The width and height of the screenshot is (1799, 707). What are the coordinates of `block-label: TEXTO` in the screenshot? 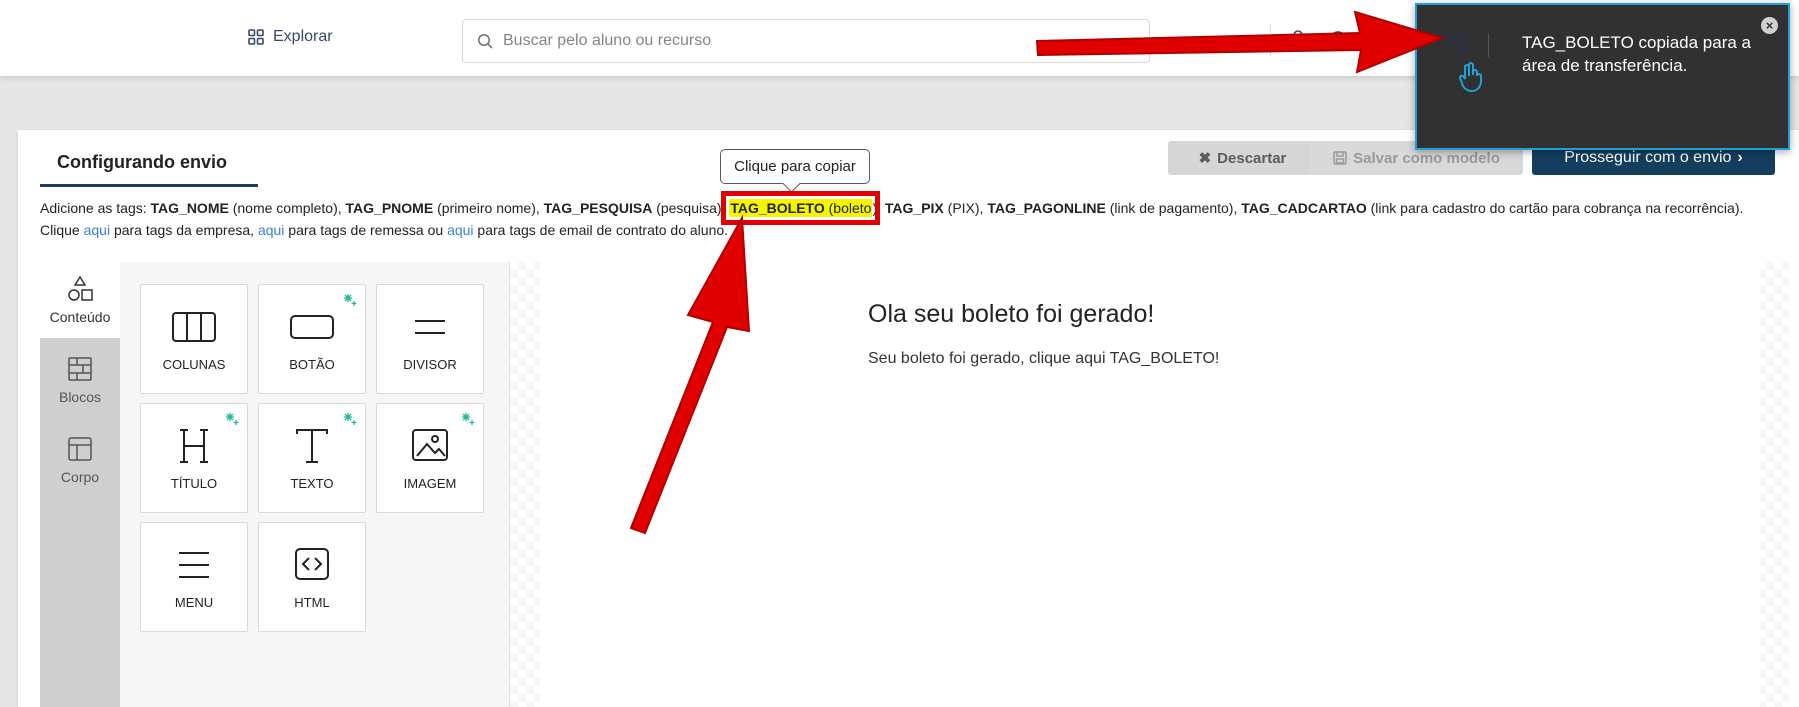 It's located at (312, 483).